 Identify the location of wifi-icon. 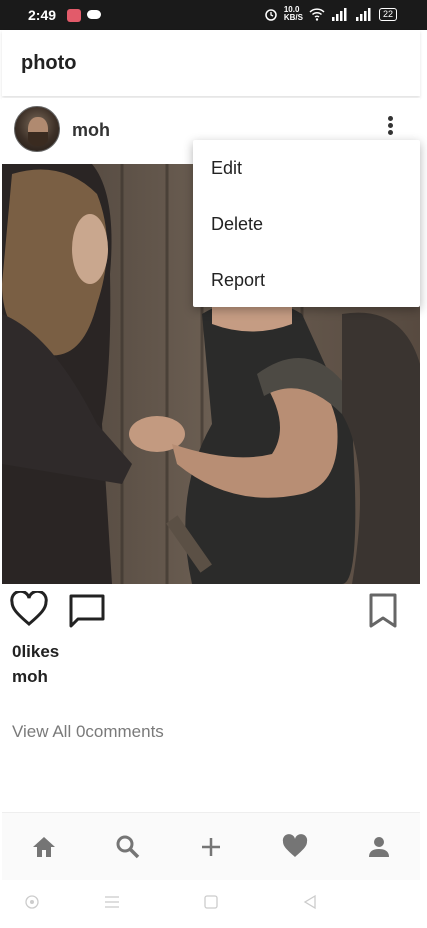
(317, 14).